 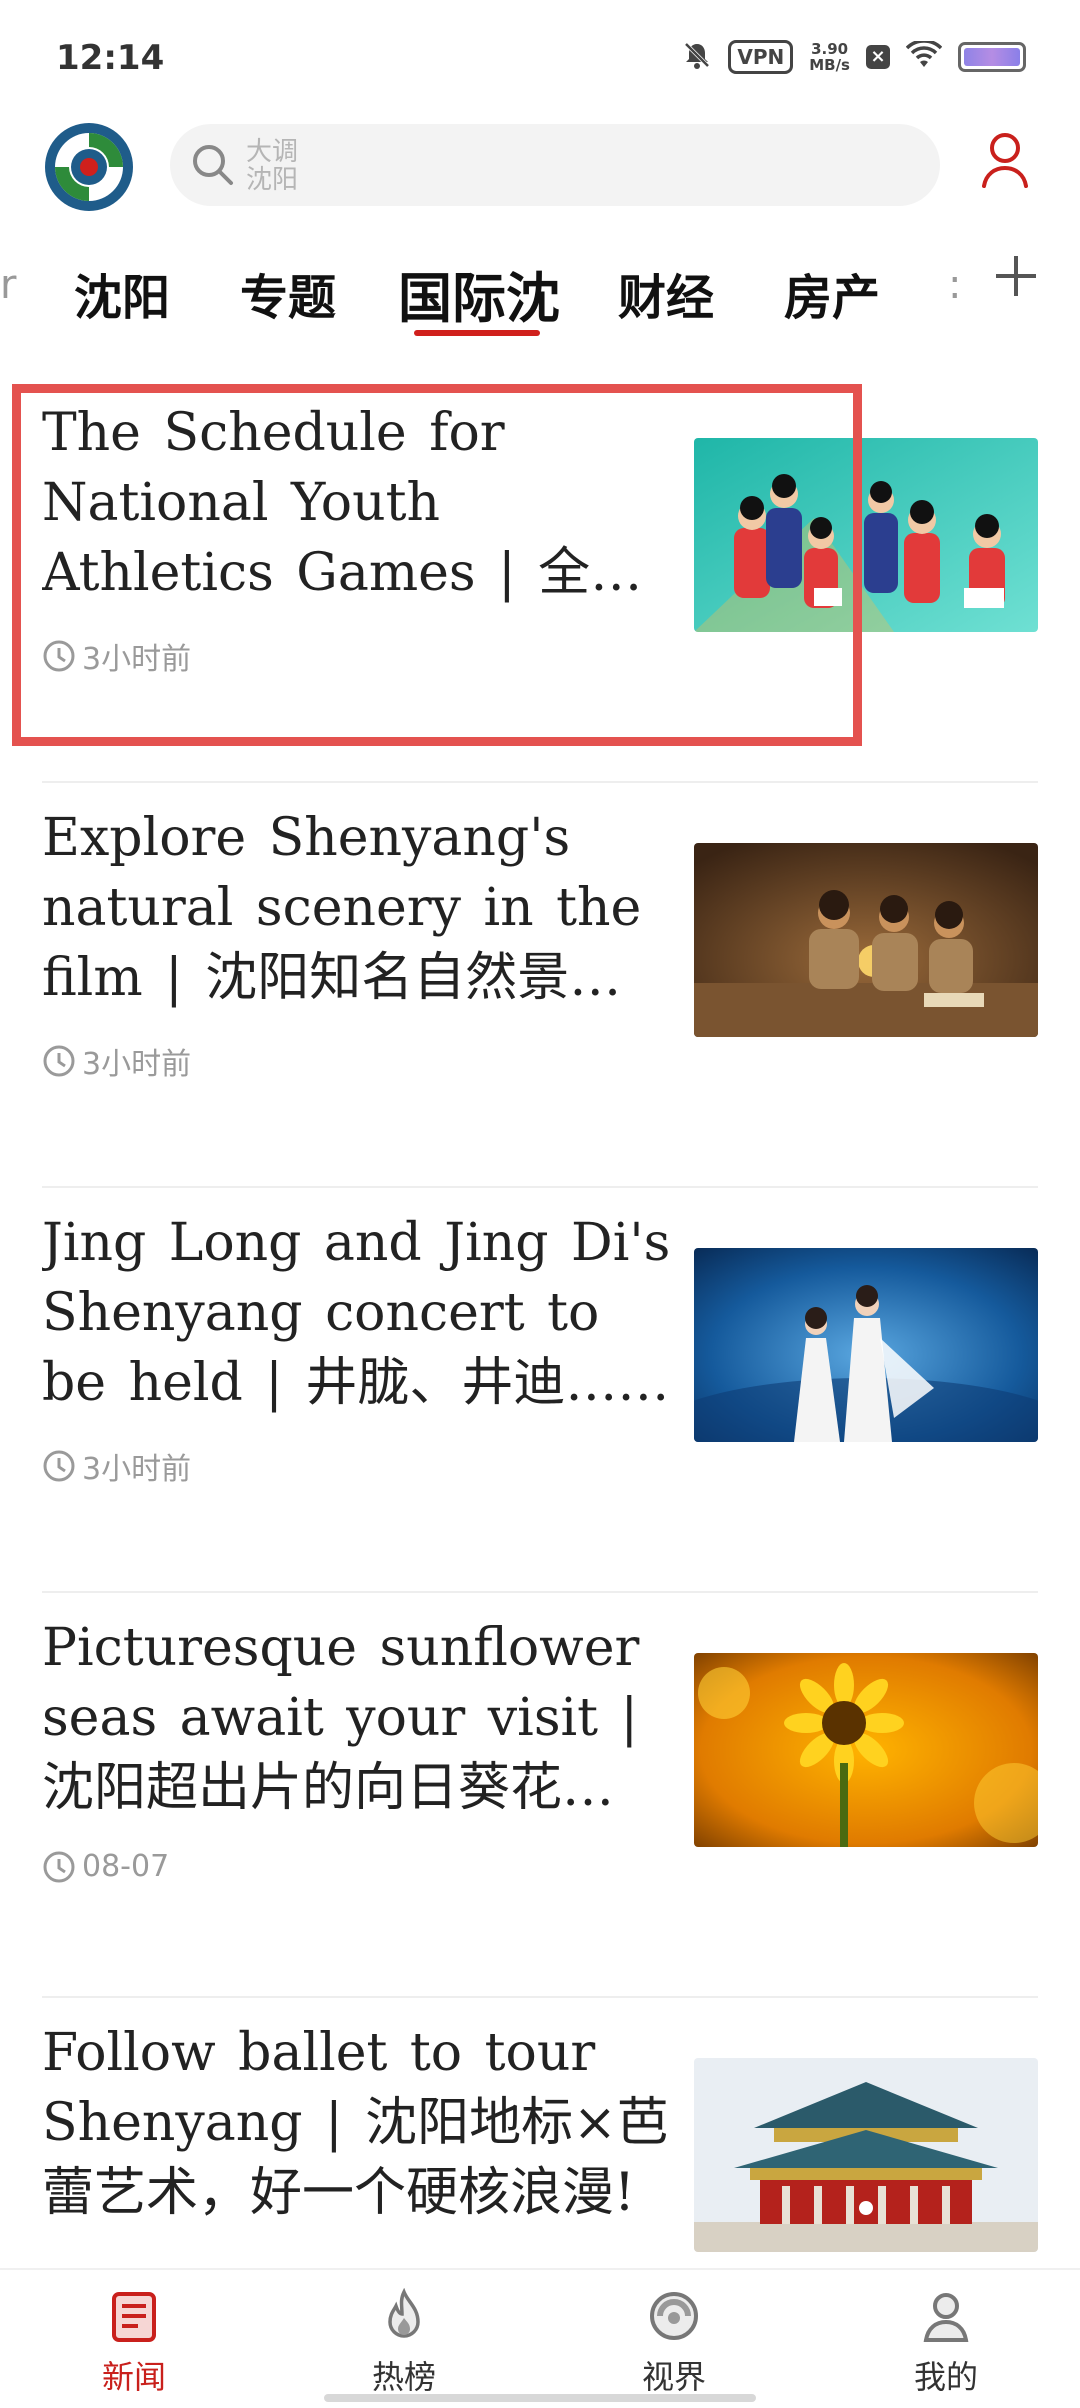 I want to click on channel-tabs: r 沈阳 专题 国际沈 财经 房产 :, so click(x=540, y=290).